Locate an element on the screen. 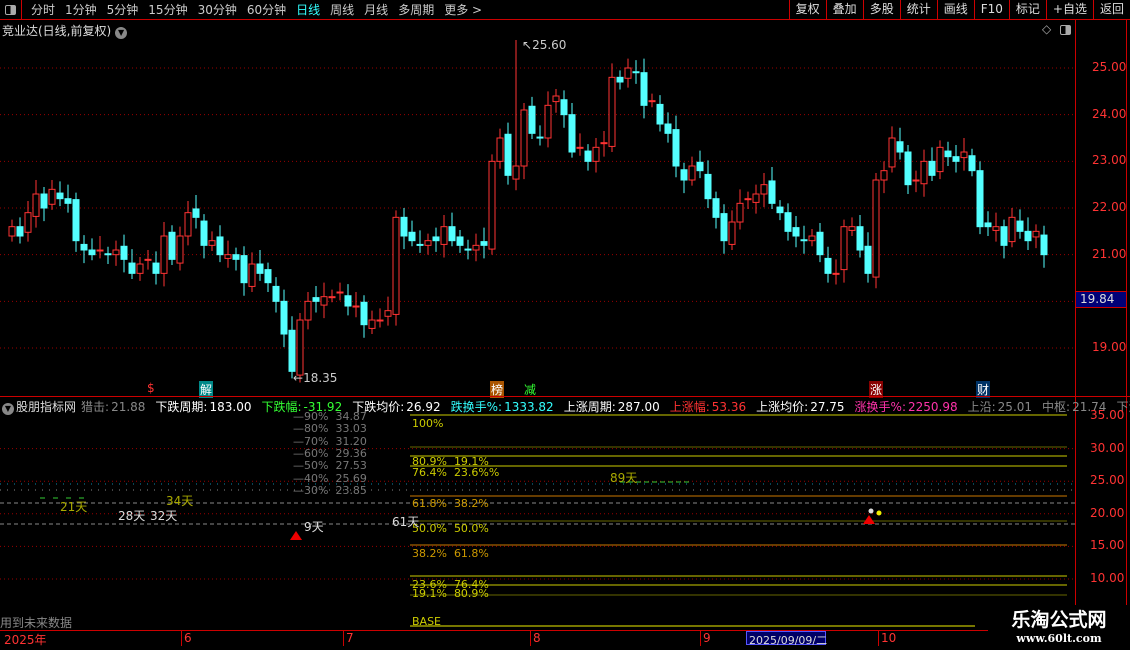 The image size is (1130, 650). price-axis-label: 24.00 is located at coordinates (1109, 113).